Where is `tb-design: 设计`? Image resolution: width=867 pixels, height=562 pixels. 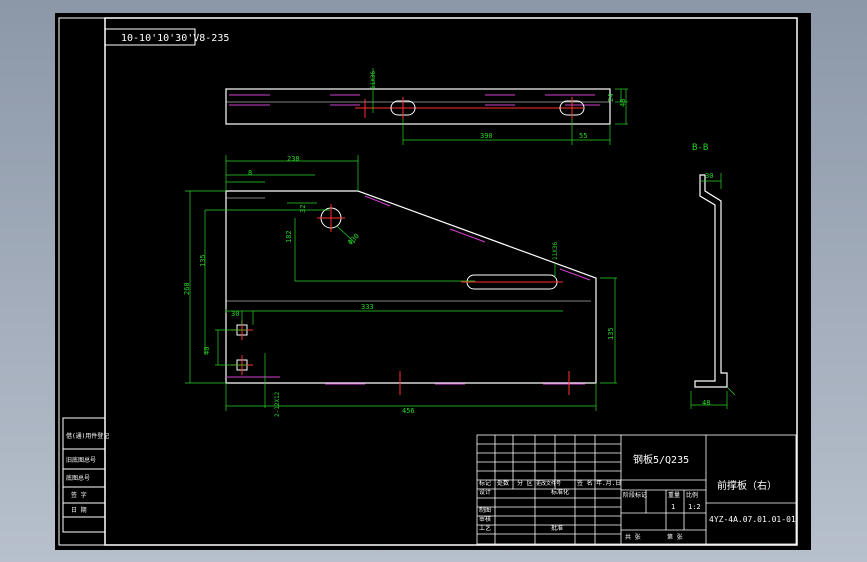 tb-design: 设计 is located at coordinates (485, 492).